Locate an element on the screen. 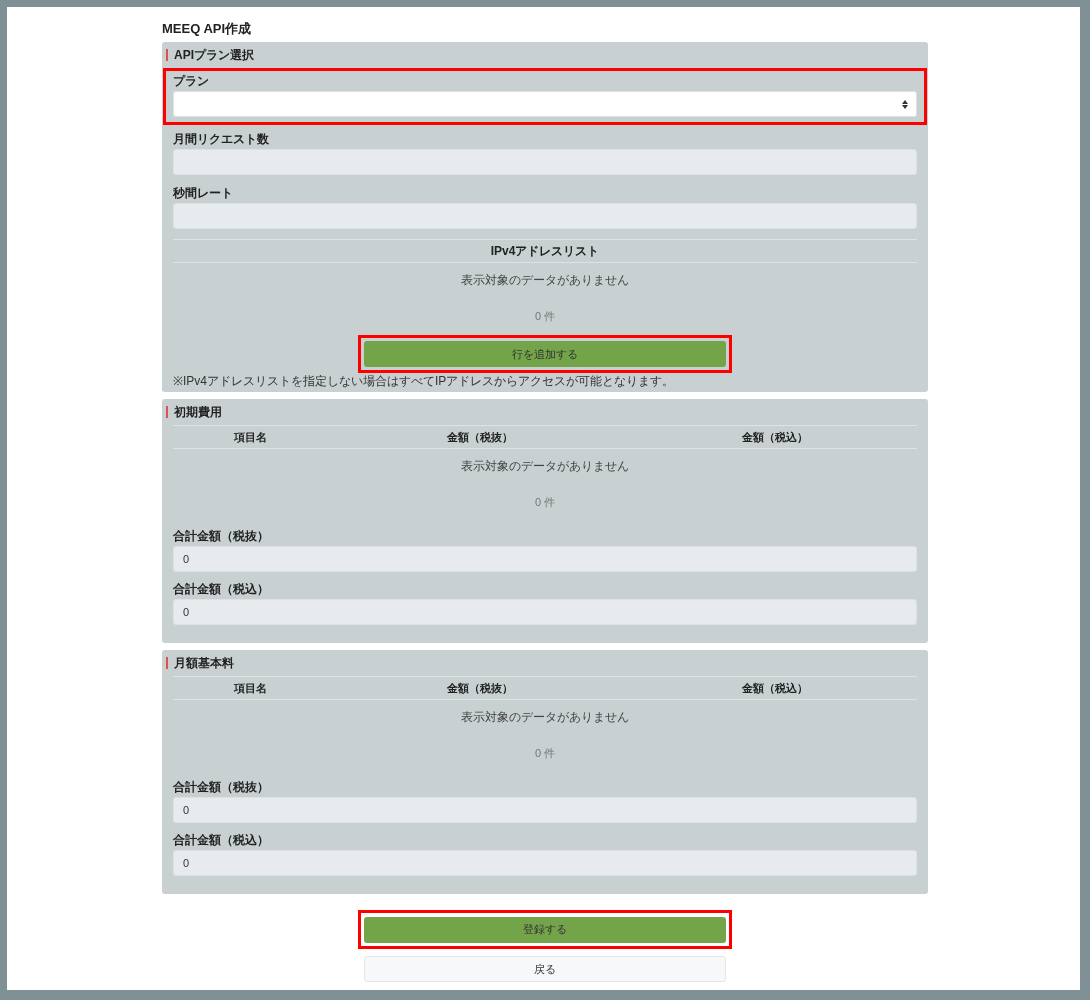  list-title: IPv4アドレスリスト is located at coordinates (545, 251).